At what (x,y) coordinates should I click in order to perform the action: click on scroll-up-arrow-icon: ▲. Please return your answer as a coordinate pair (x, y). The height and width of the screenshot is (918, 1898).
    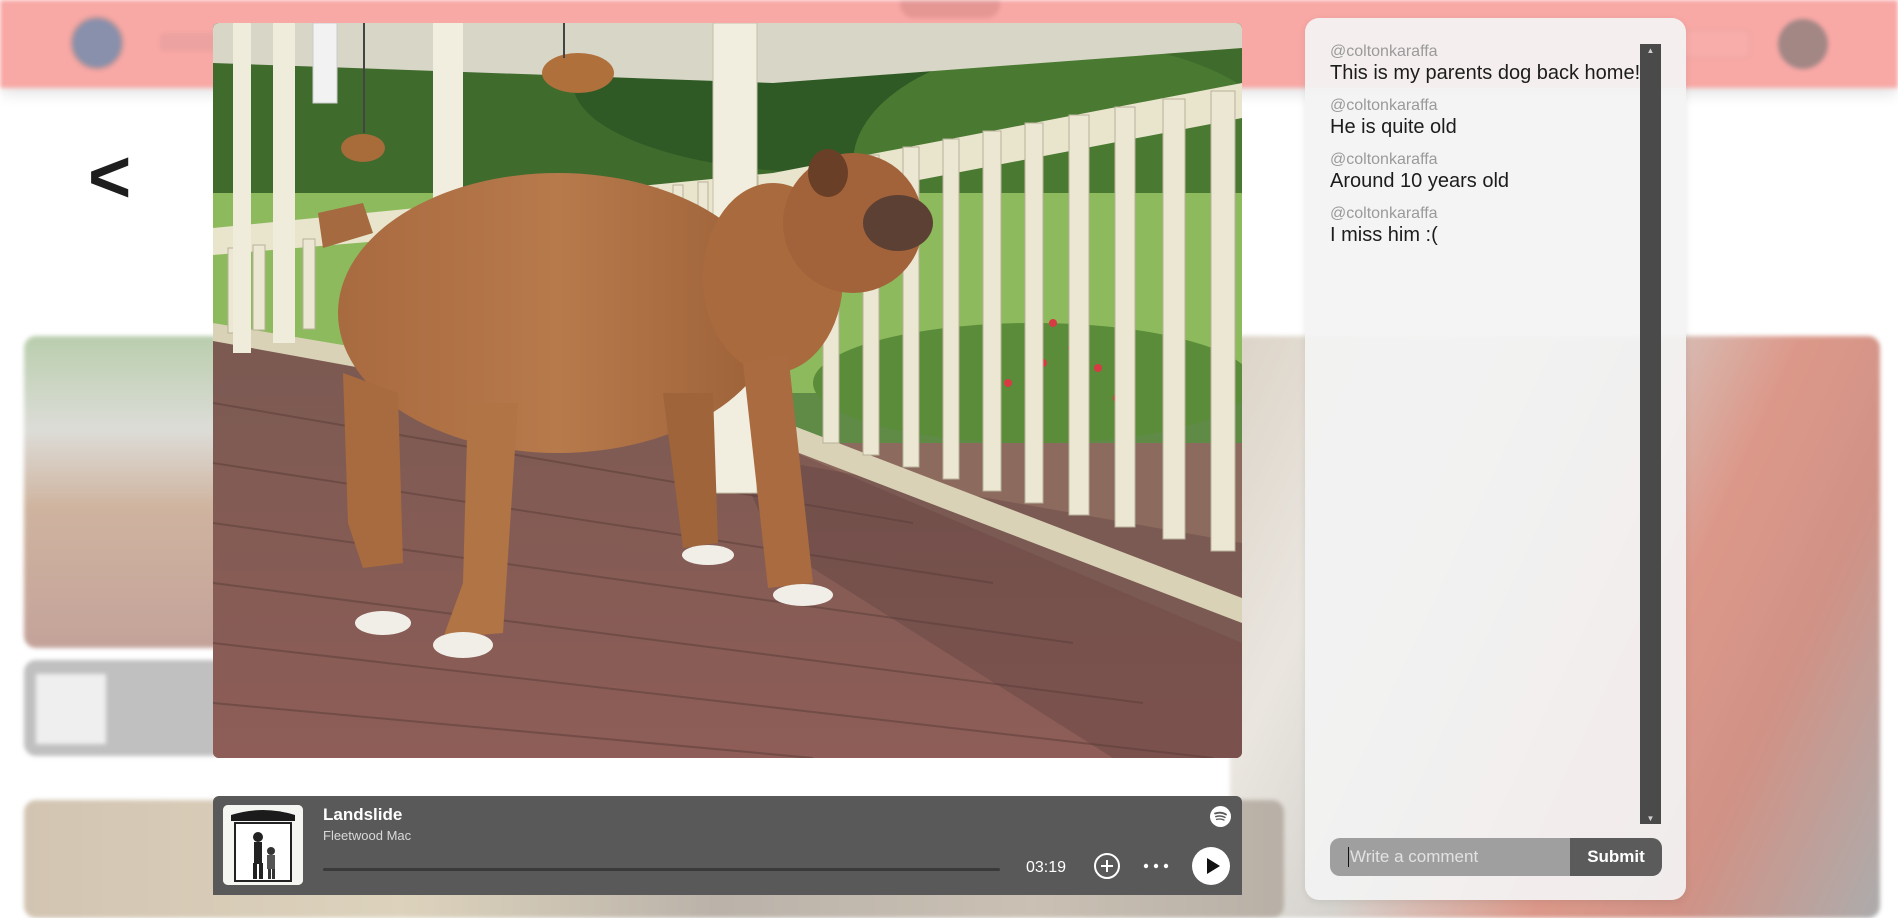
    Looking at the image, I should click on (1650, 50).